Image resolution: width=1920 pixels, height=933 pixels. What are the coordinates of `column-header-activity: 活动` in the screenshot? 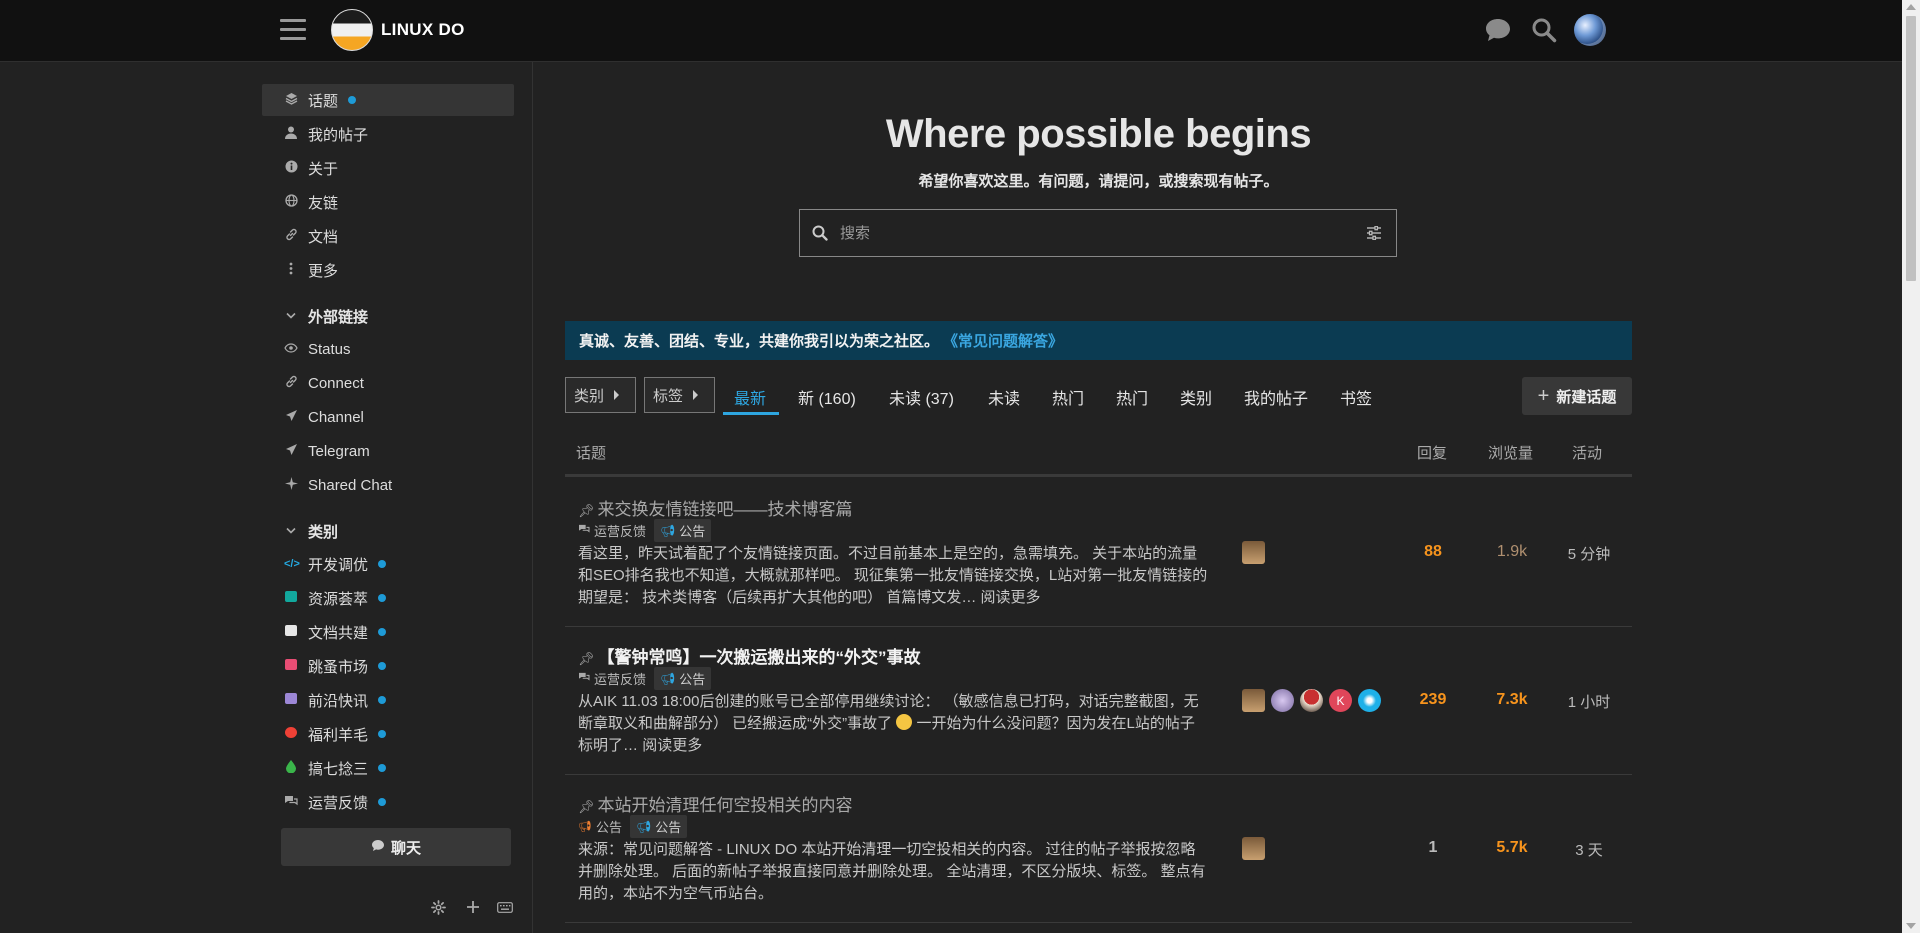 It's located at (1587, 452).